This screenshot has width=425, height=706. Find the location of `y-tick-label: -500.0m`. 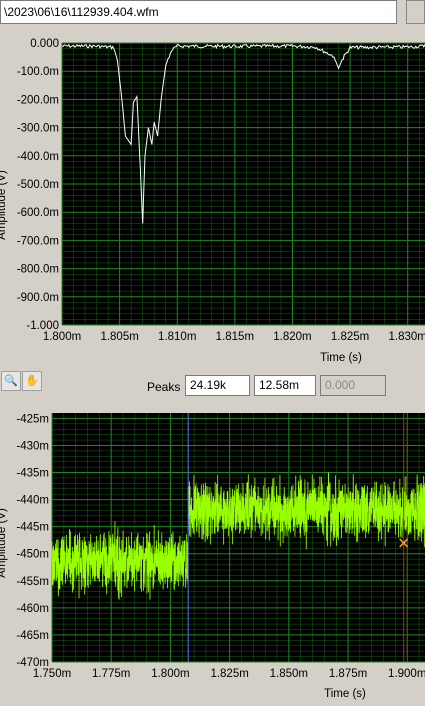

y-tick-label: -500.0m is located at coordinates (38, 185).